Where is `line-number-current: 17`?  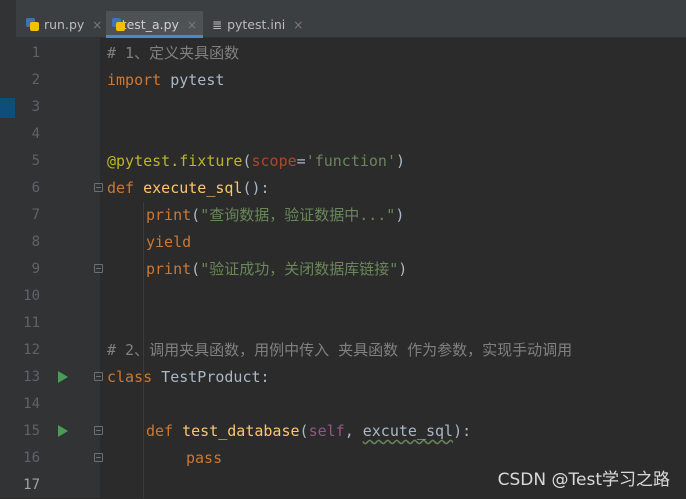
line-number-current: 17 is located at coordinates (20, 485).